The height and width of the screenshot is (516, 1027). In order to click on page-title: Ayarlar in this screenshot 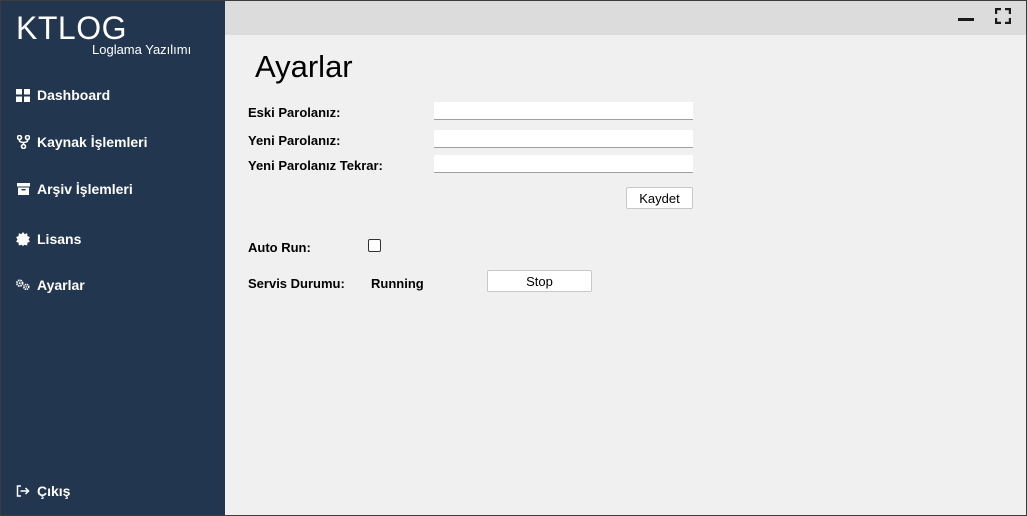, I will do `click(304, 66)`.